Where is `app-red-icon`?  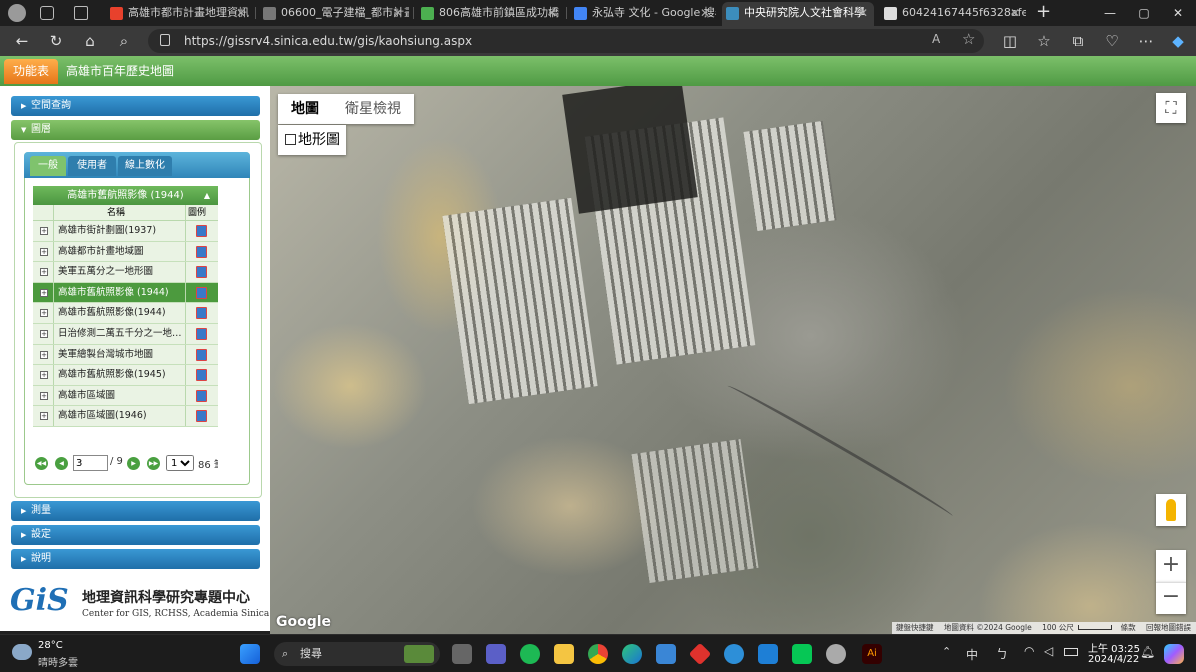
app-red-icon is located at coordinates (700, 654).